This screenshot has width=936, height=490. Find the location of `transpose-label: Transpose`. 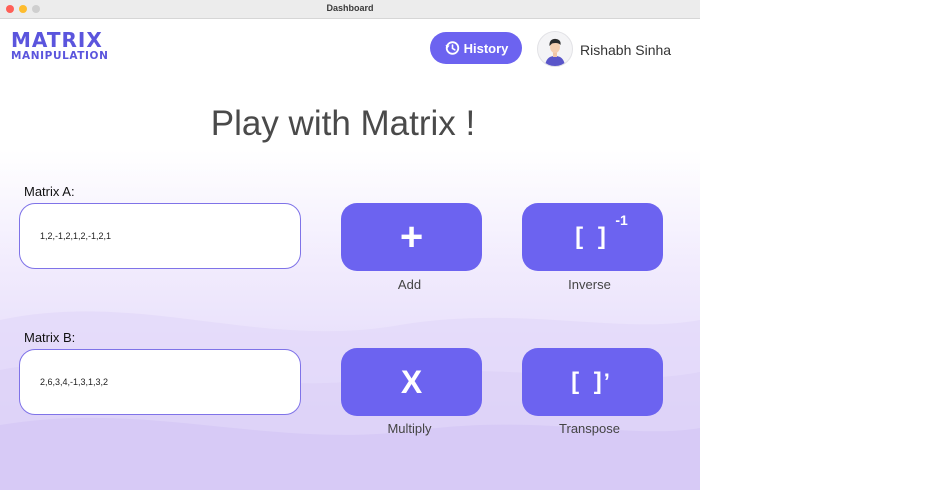

transpose-label: Transpose is located at coordinates (589, 428).